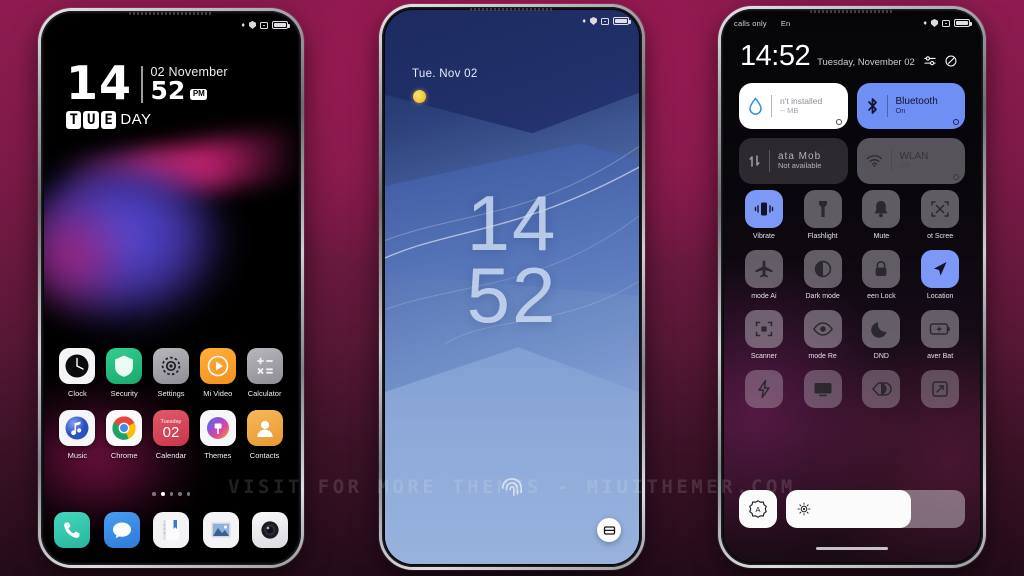  I want to click on wallet-button, so click(609, 530).